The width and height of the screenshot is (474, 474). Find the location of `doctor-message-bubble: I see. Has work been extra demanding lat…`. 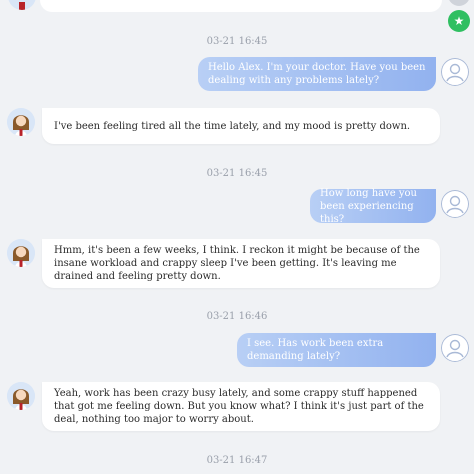

doctor-message-bubble: I see. Has work been extra demanding lat… is located at coordinates (336, 350).